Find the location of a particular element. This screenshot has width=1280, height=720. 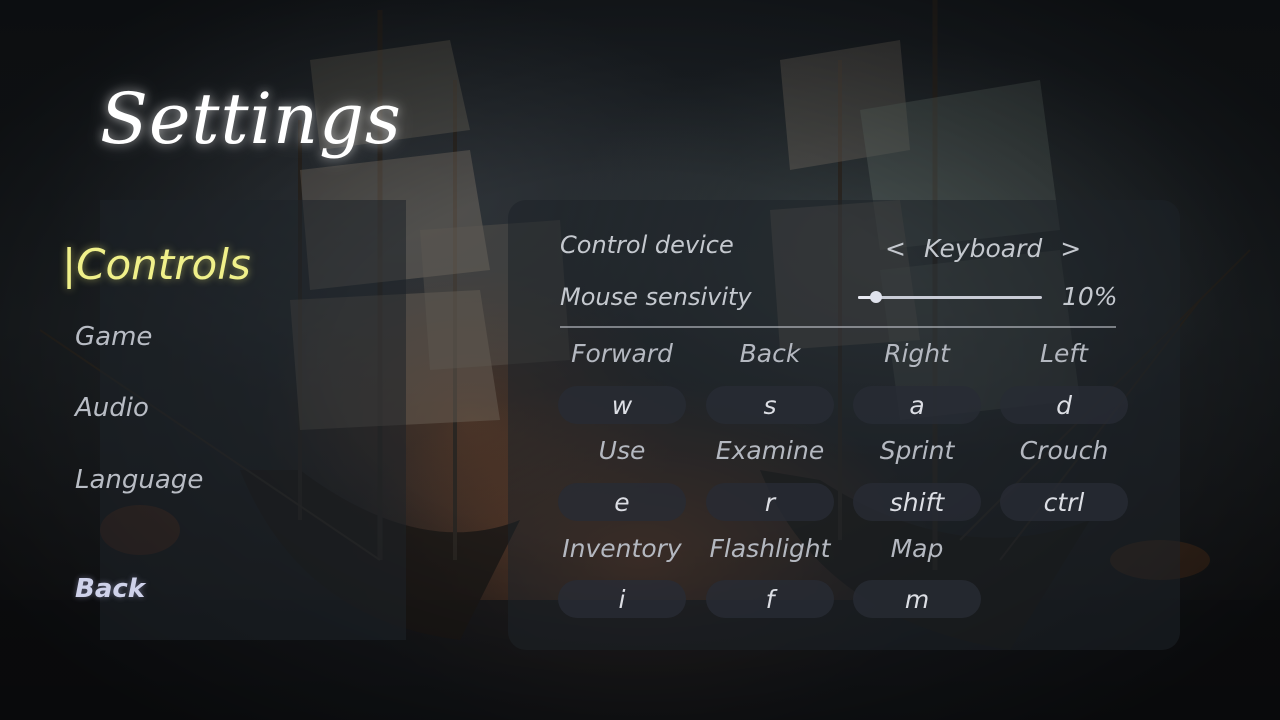

menu-item-controls: |Controls is located at coordinates (156, 264).